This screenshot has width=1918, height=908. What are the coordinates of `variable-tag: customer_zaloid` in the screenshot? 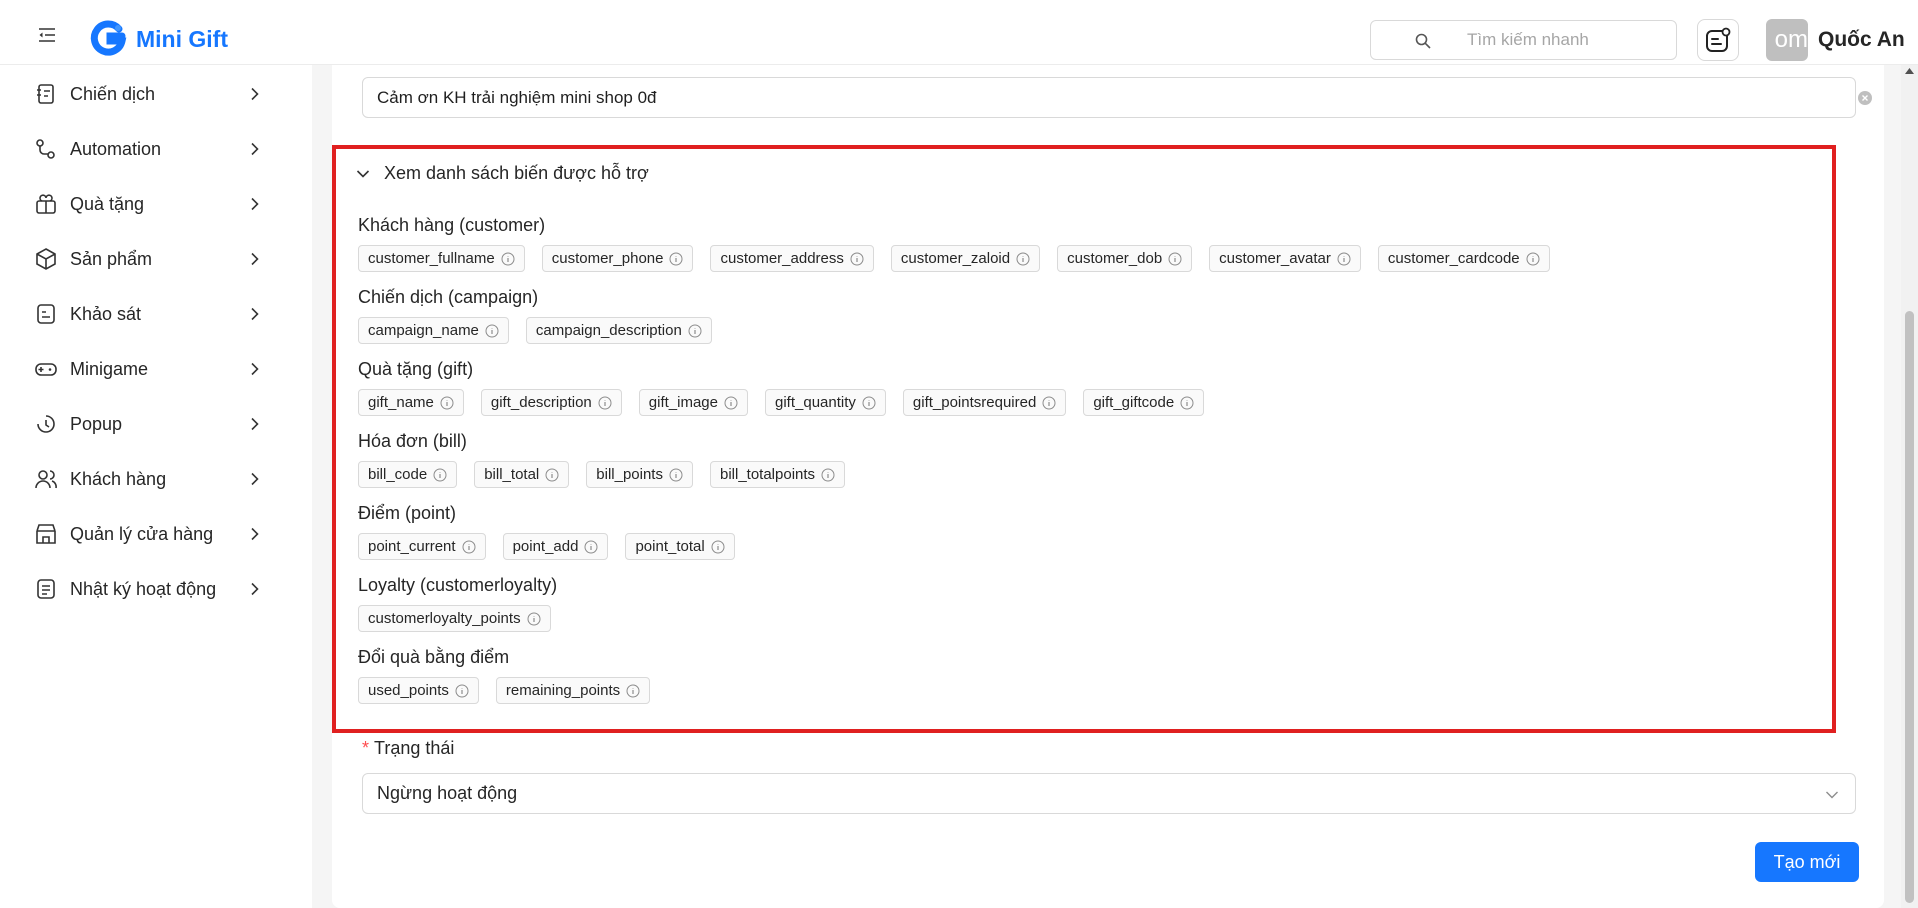 It's located at (965, 258).